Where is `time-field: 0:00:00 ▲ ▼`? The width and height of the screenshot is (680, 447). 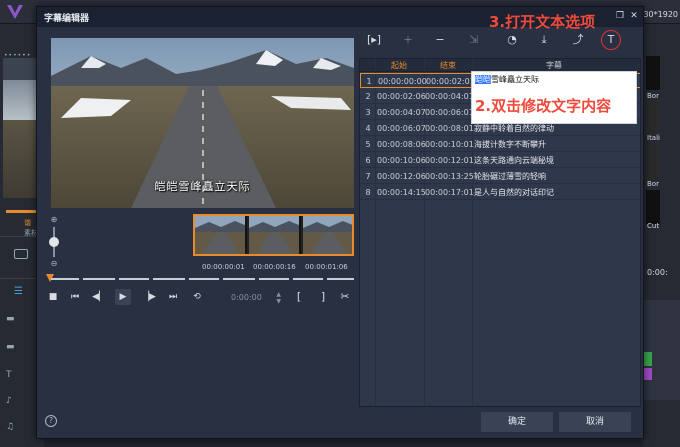
time-field: 0:00:00 ▲ ▼ is located at coordinates (256, 298).